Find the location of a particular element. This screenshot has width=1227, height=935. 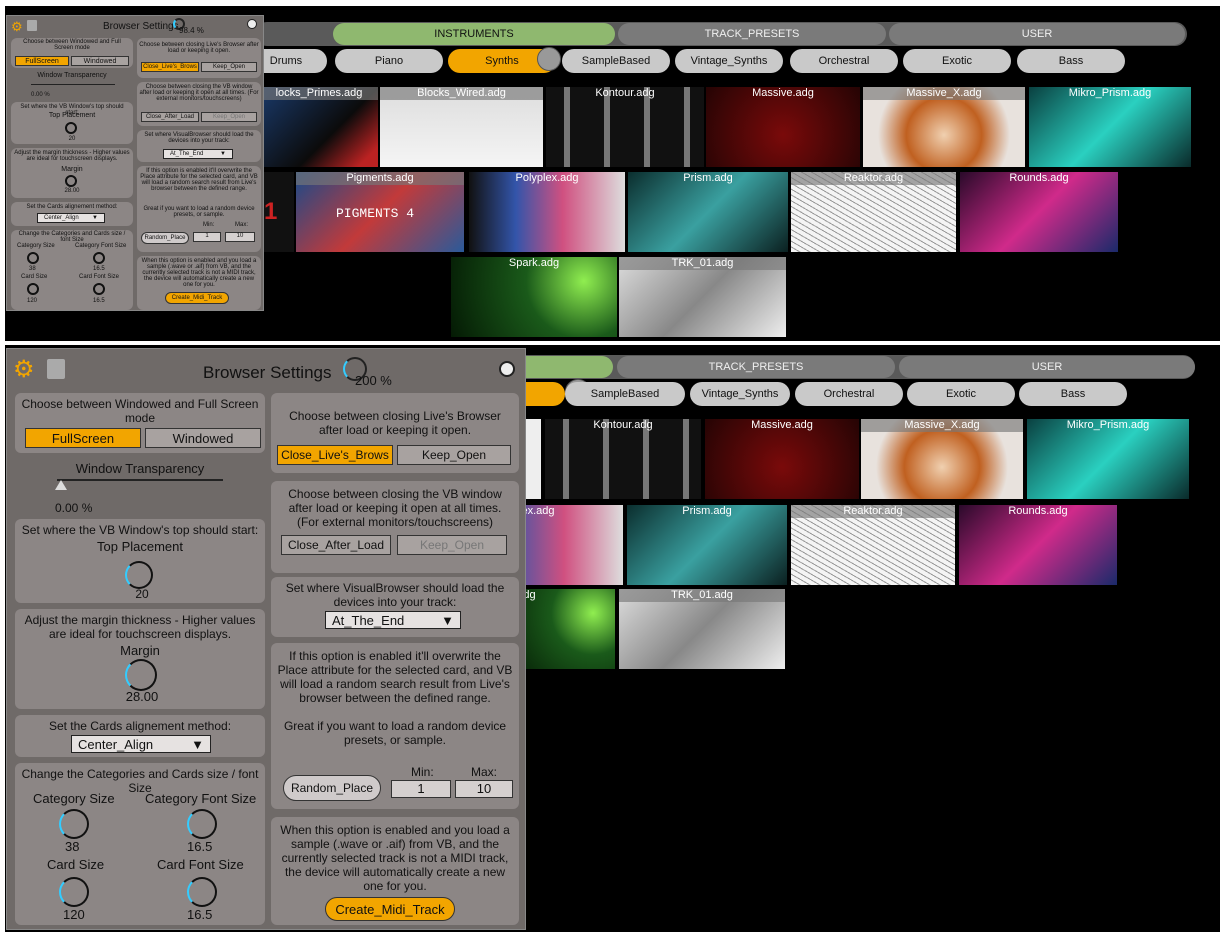

card-partial-red: 1 is located at coordinates (277, 212).